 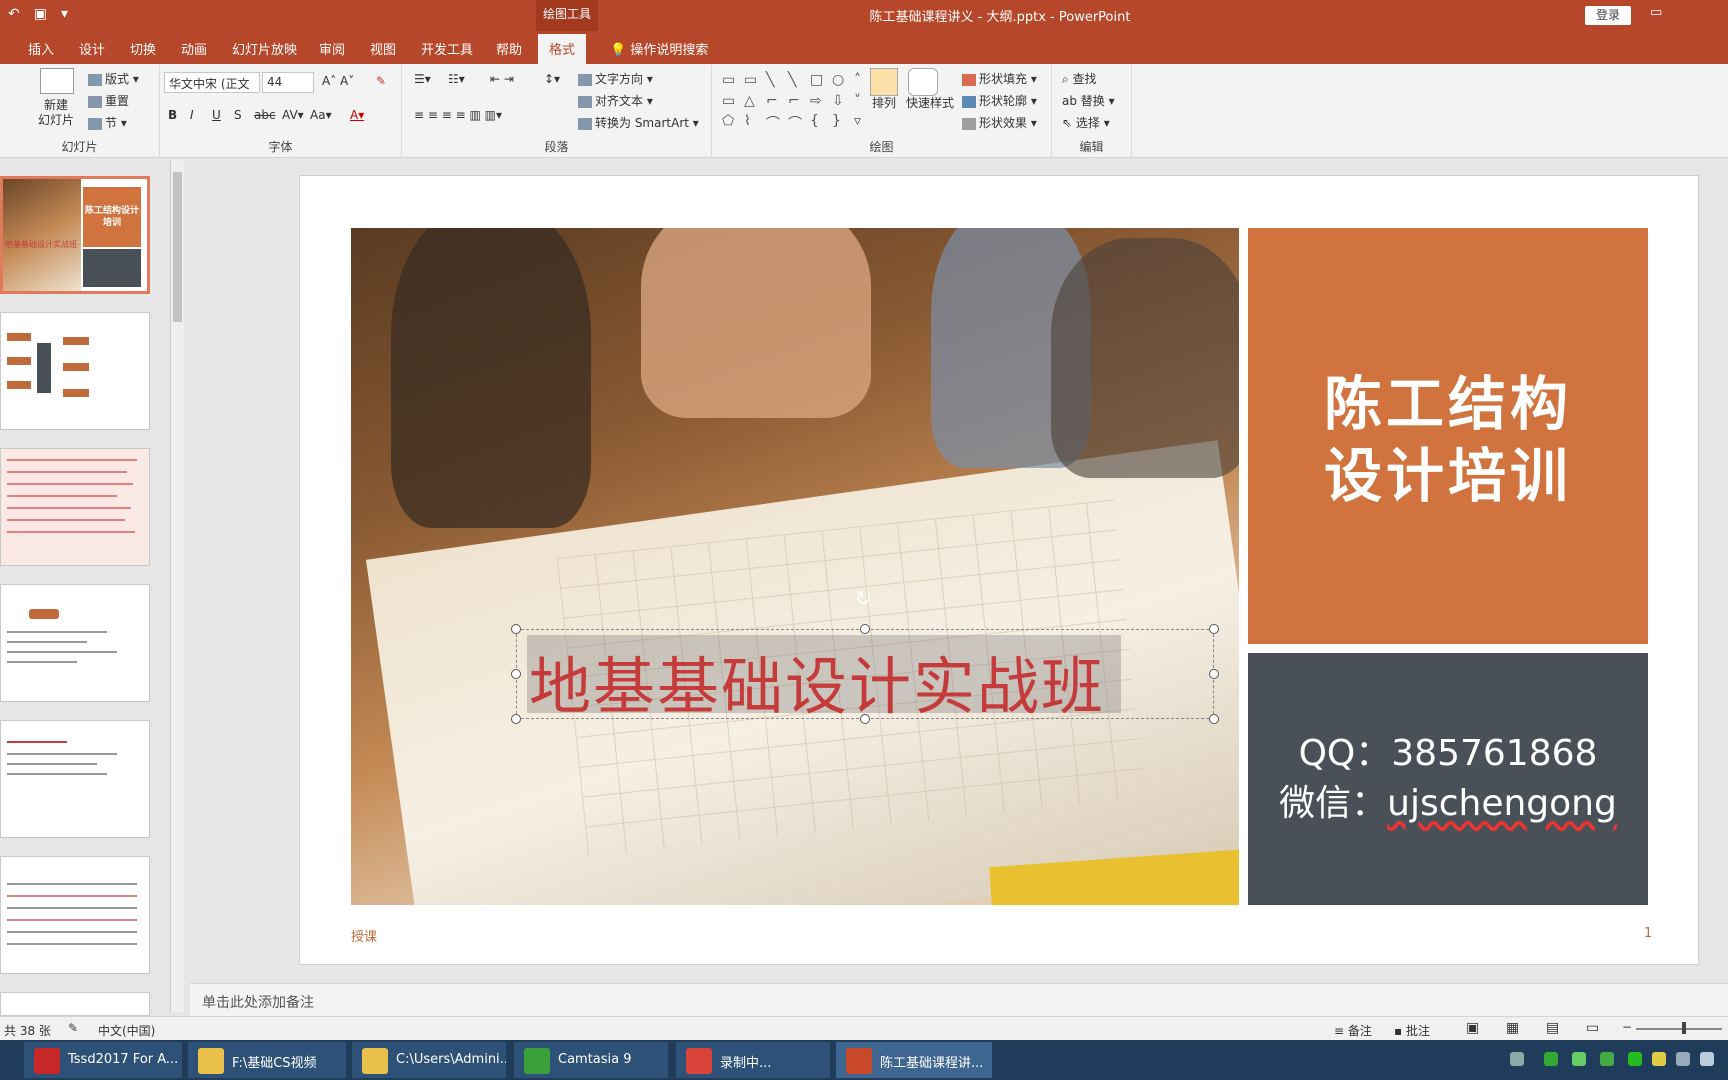 I want to click on underline-icon: U, so click(x=216, y=115).